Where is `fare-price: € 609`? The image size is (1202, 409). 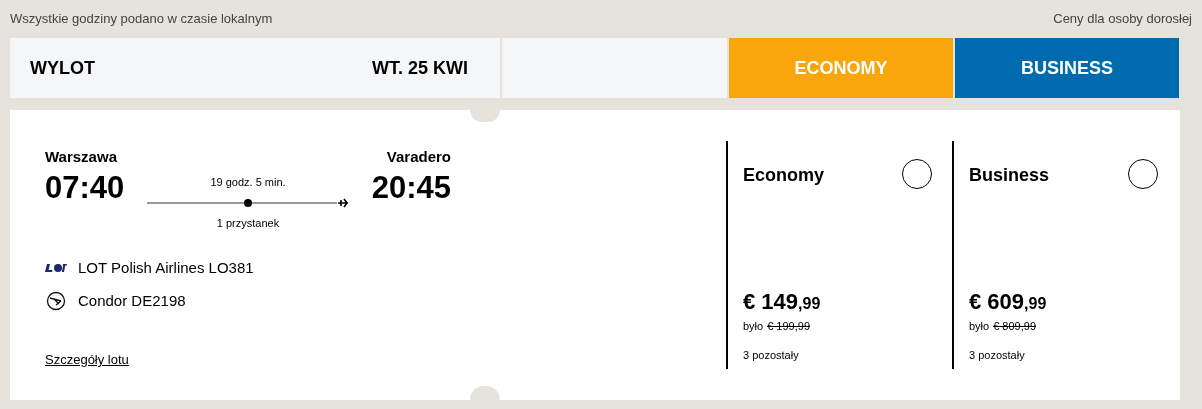 fare-price: € 609 is located at coordinates (997, 302).